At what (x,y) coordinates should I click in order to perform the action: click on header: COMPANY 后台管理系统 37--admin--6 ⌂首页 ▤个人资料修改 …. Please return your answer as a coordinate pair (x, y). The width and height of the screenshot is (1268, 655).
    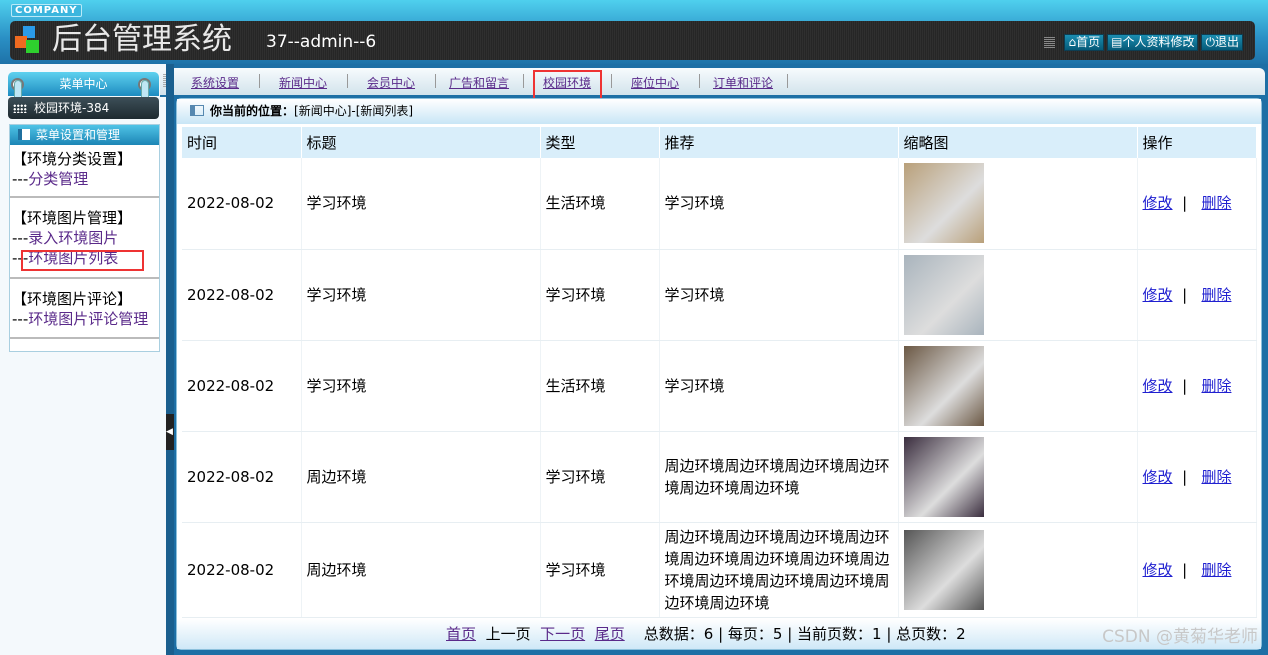
    Looking at the image, I should click on (634, 32).